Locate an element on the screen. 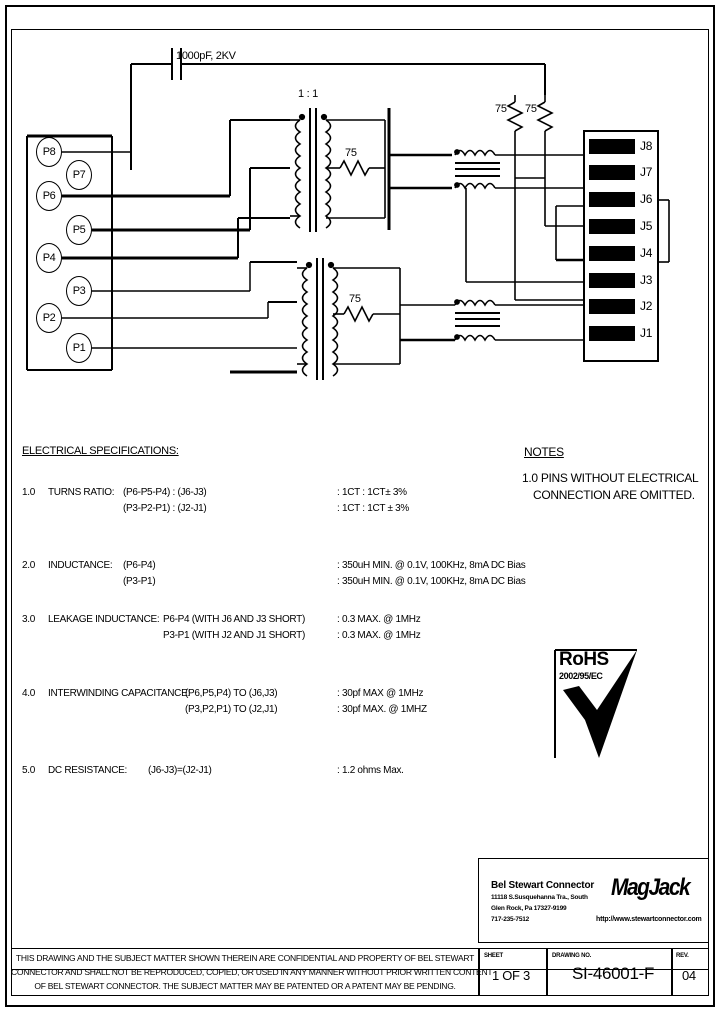 Image resolution: width=720 pixels, height=1012 pixels. resistor-75-label-xfmr1: 75 is located at coordinates (351, 153).